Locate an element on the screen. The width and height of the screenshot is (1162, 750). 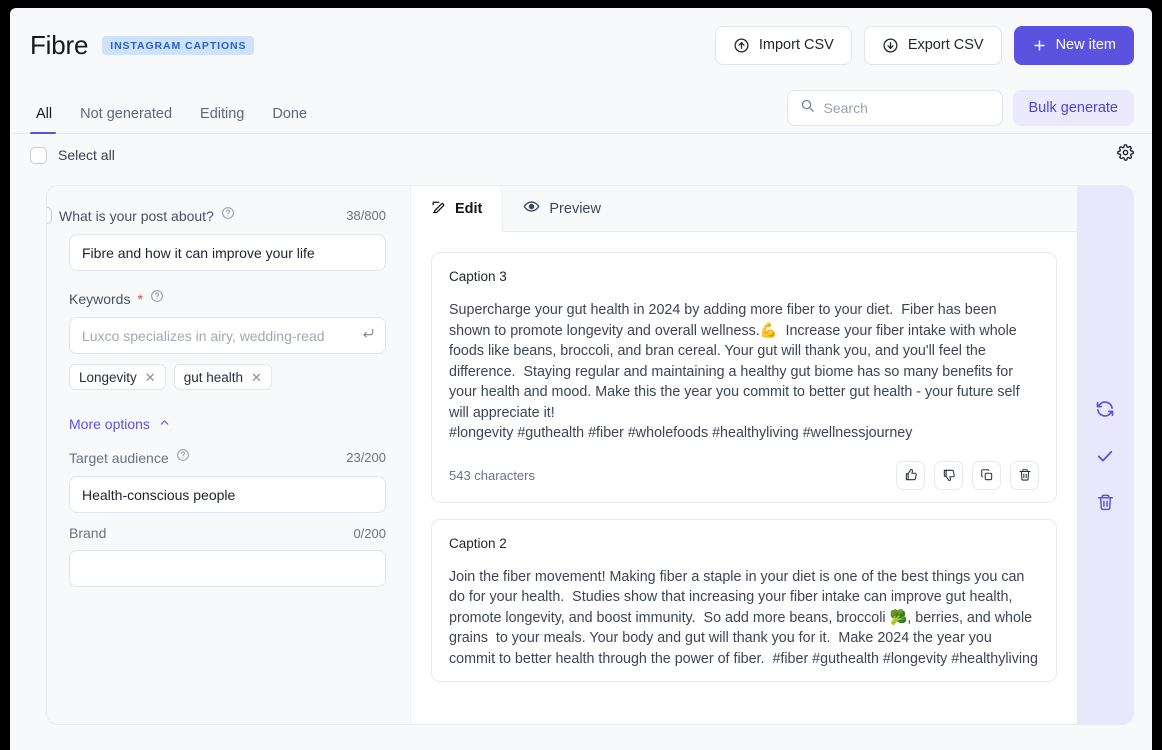
gear-icon is located at coordinates (1125, 155).